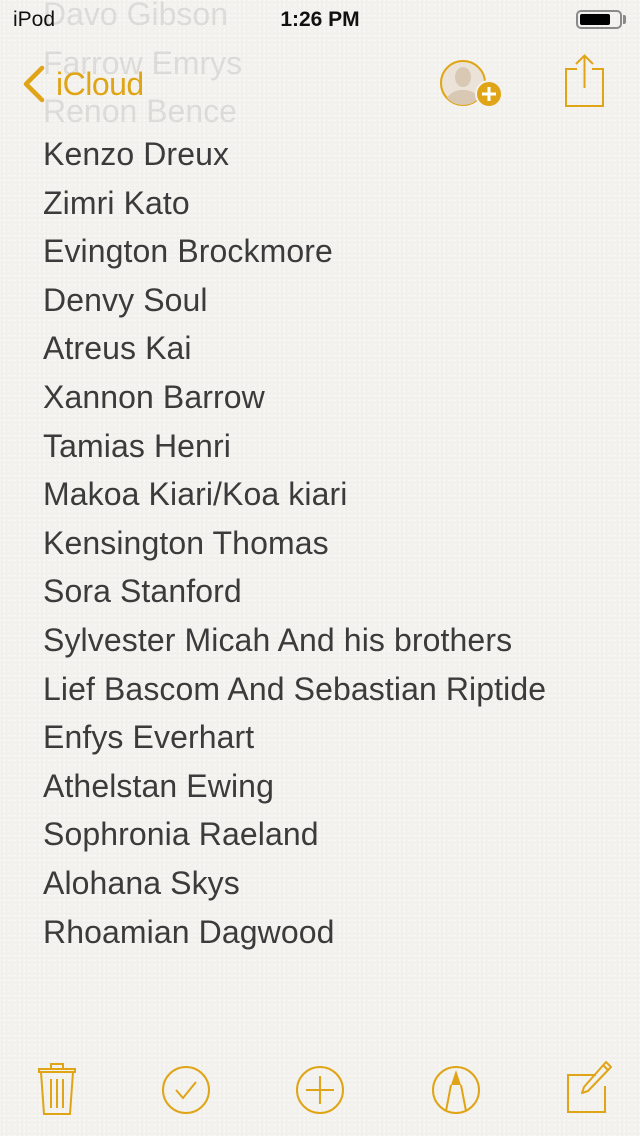 Image resolution: width=640 pixels, height=1136 pixels. I want to click on plus-circle-icon, so click(320, 1090).